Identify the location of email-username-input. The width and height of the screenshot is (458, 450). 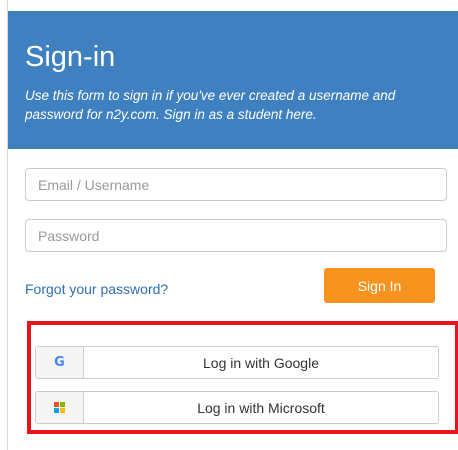
(236, 184).